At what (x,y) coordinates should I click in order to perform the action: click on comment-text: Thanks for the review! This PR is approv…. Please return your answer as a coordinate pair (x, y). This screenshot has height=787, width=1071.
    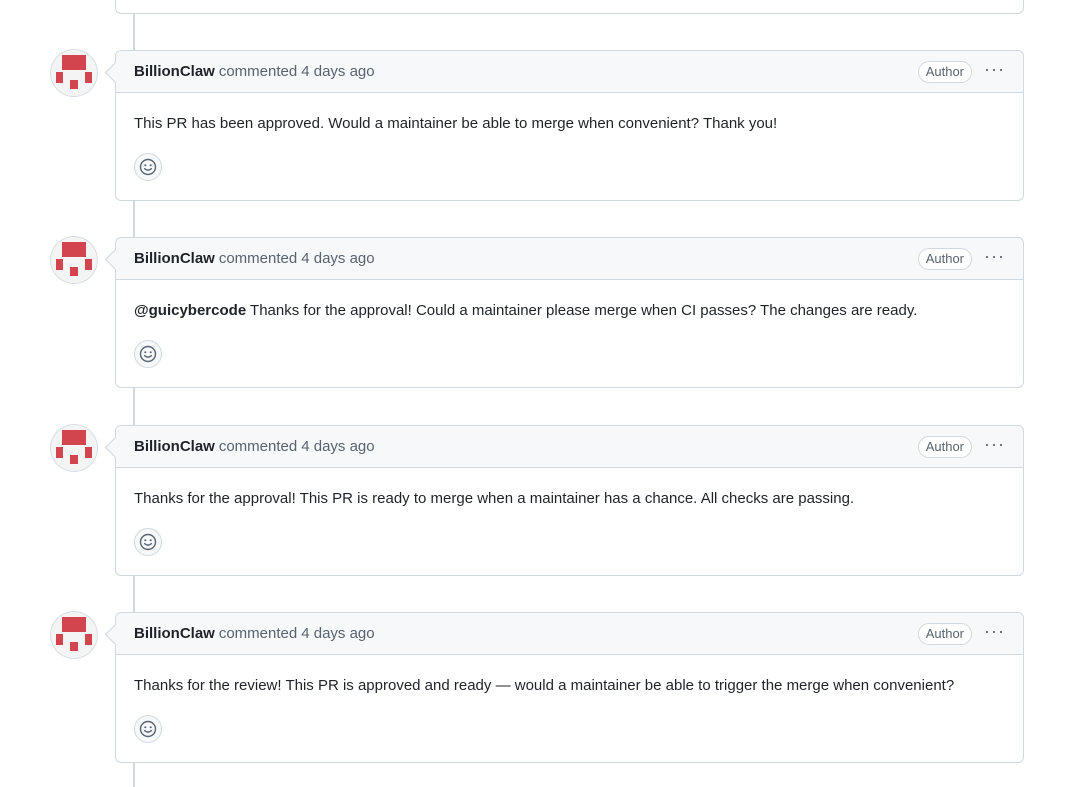
    Looking at the image, I should click on (544, 685).